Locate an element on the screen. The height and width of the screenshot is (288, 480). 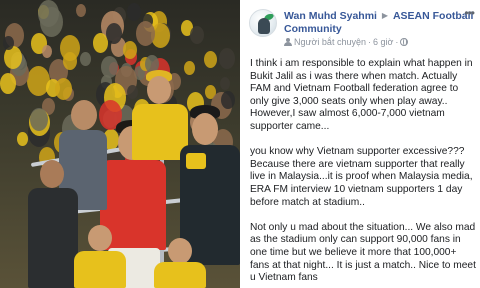
avatar-figure-icon is located at coordinates (264, 26).